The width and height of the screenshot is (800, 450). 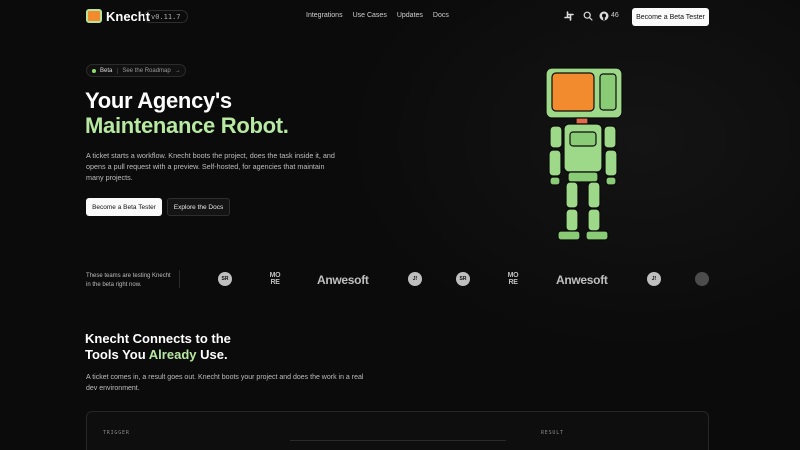 What do you see at coordinates (398, 440) in the screenshot?
I see `workflow-connector-line` at bounding box center [398, 440].